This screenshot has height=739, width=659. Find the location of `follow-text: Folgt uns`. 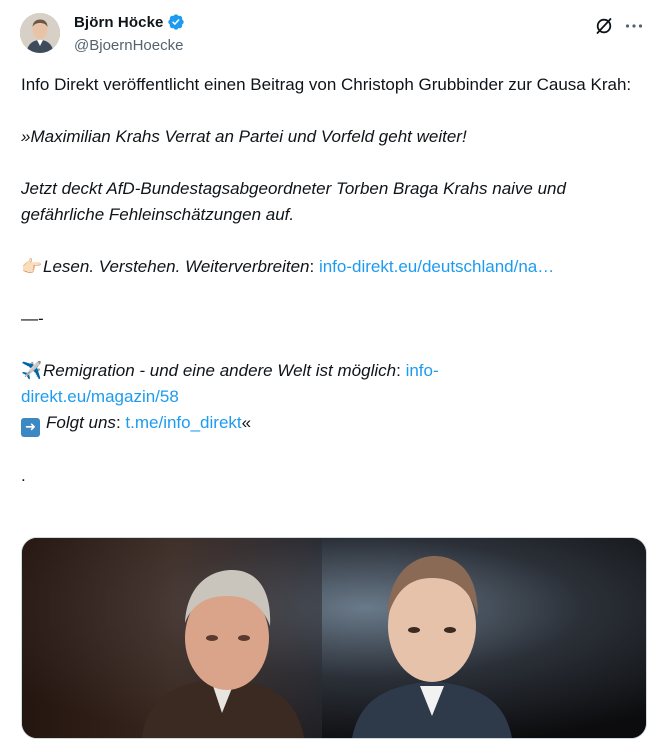

follow-text: Folgt uns is located at coordinates (81, 422).